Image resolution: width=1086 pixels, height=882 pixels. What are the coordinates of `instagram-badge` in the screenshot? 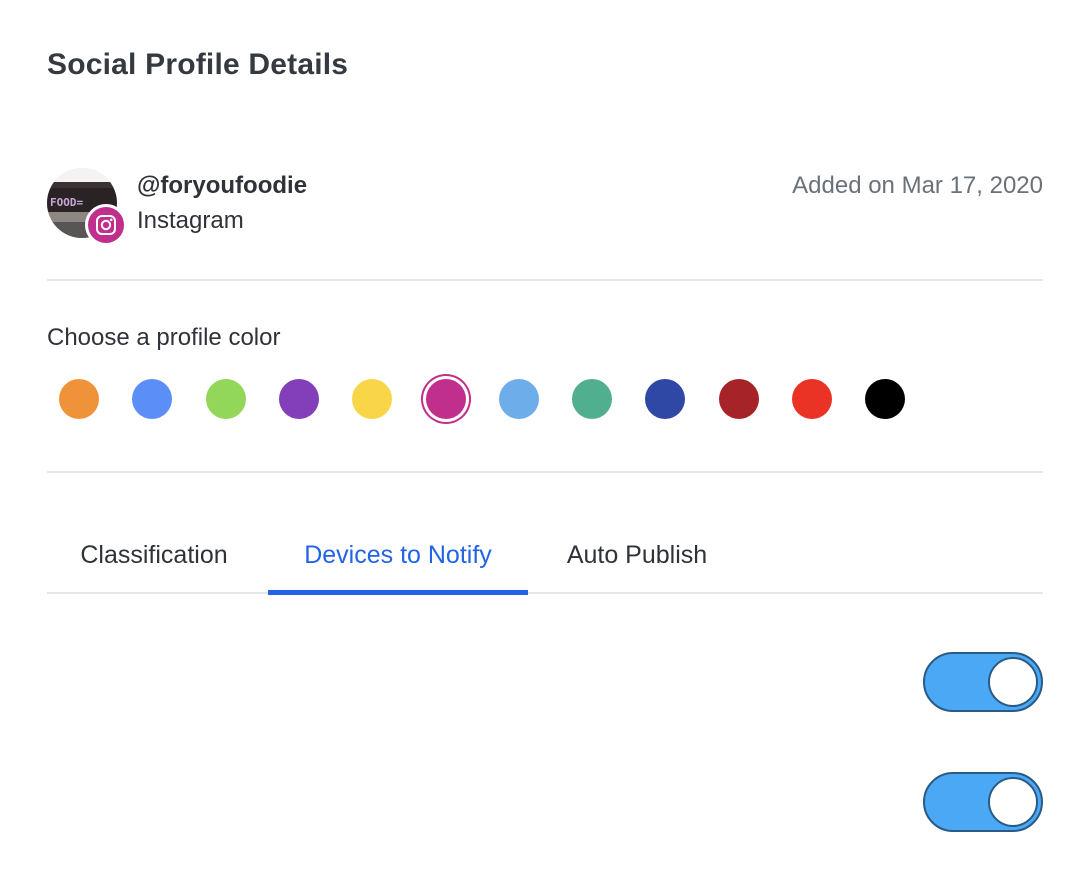 It's located at (106, 225).